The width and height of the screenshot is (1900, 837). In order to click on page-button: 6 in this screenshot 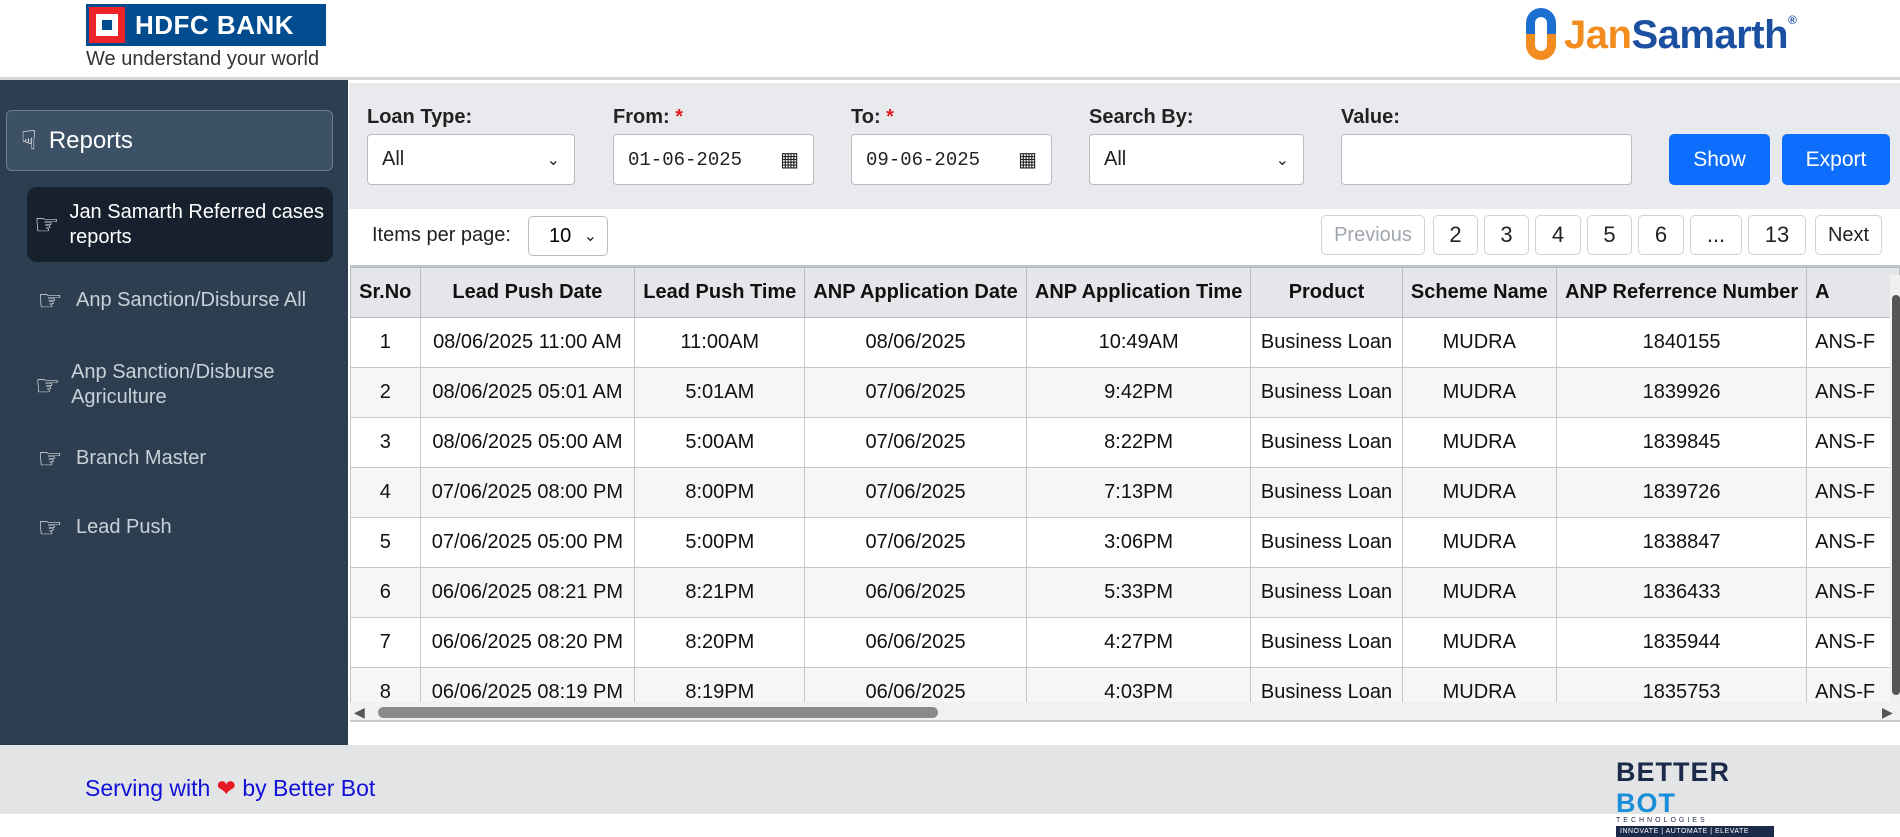, I will do `click(1661, 235)`.